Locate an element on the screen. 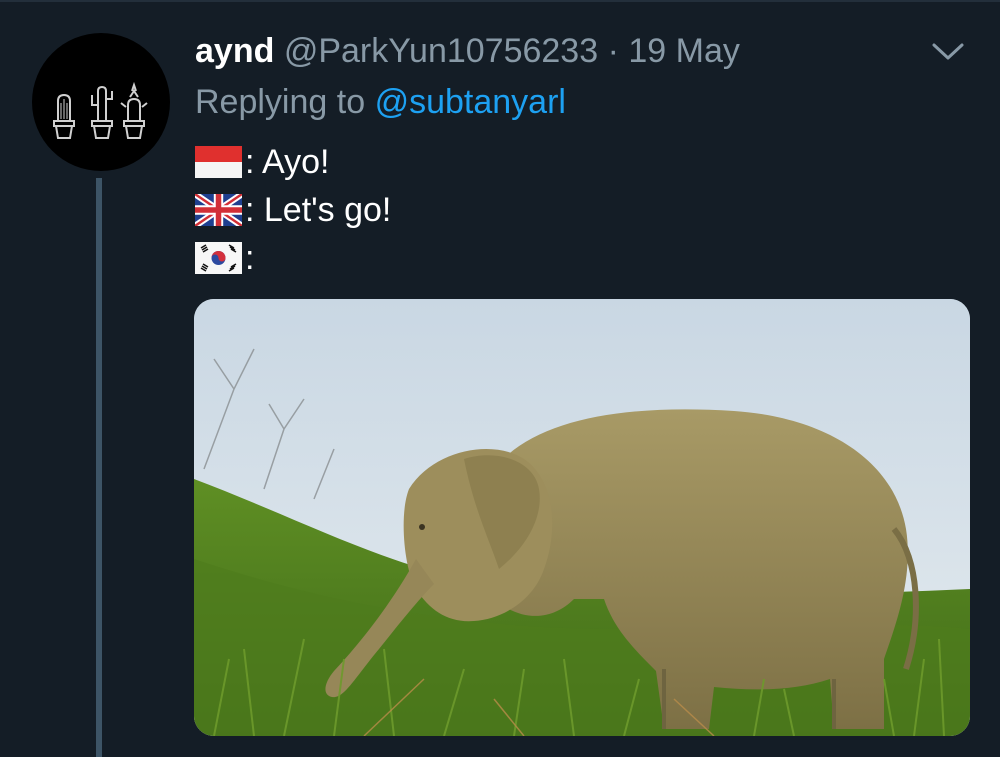  indonesia-flag-icon is located at coordinates (218, 162).